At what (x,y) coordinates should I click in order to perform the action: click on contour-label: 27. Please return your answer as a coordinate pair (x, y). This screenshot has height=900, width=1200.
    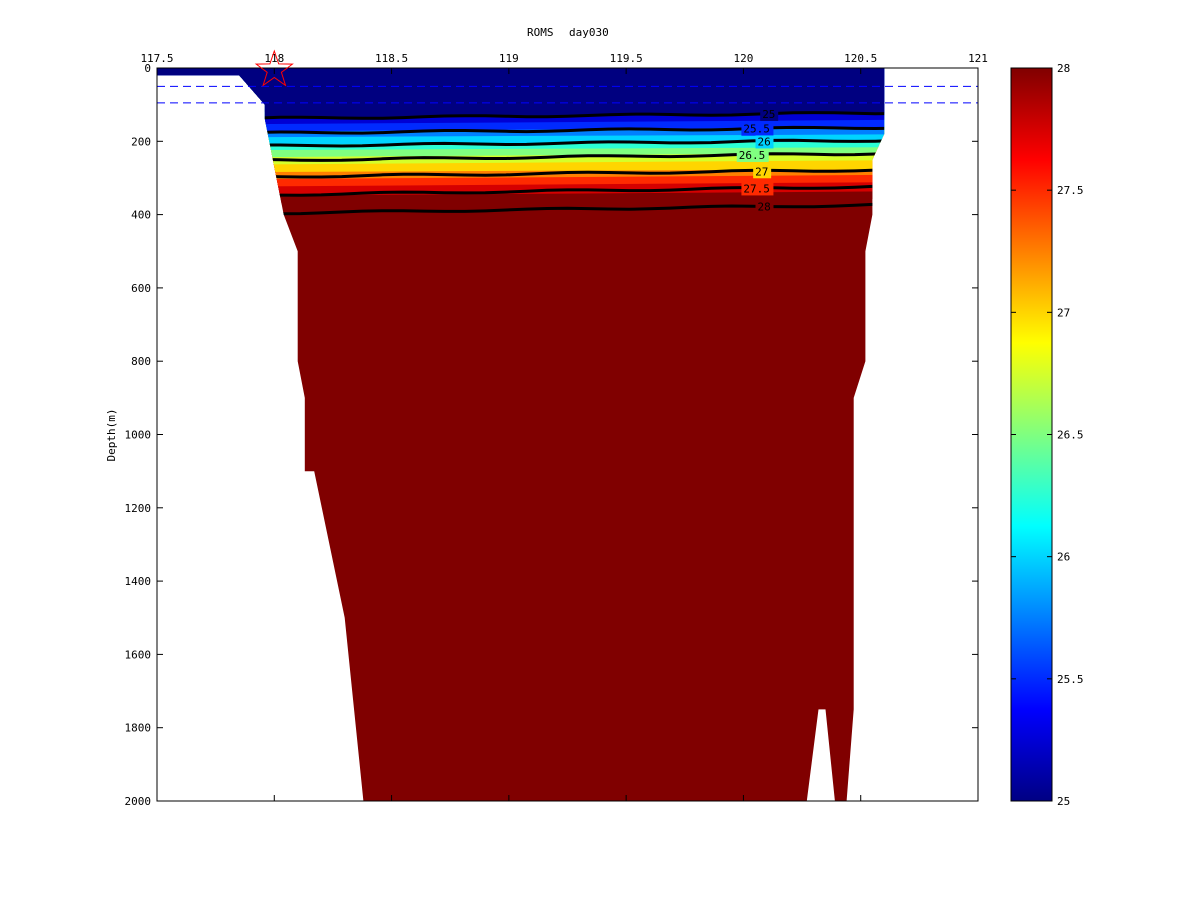
    Looking at the image, I should click on (761, 171).